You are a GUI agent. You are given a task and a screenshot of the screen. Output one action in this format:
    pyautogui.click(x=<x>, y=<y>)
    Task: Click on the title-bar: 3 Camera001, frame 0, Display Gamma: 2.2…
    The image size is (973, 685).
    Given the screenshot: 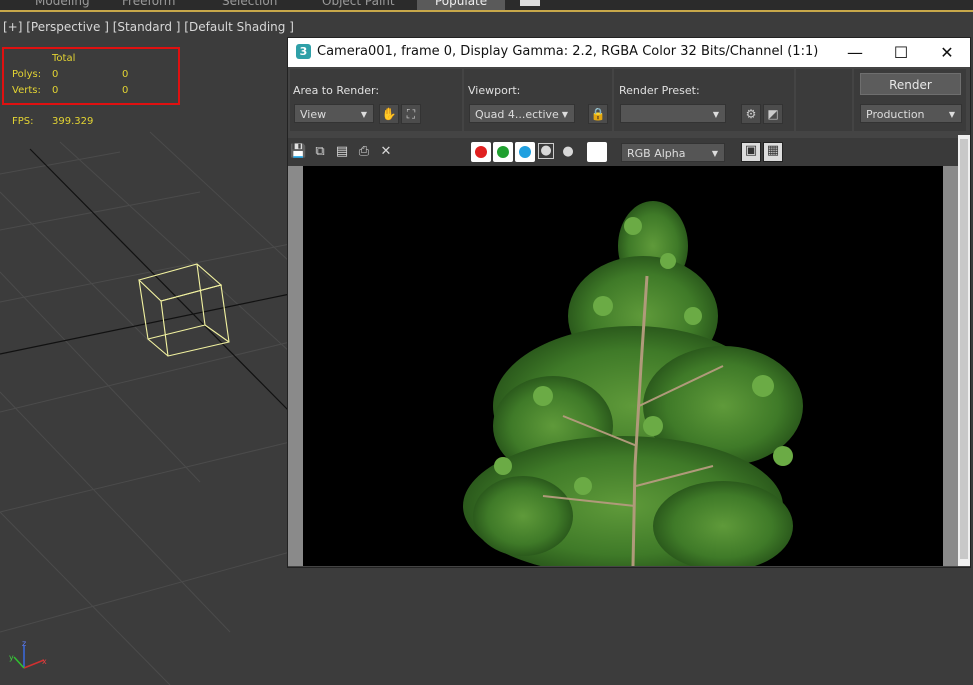 What is the action you would take?
    pyautogui.click(x=629, y=52)
    